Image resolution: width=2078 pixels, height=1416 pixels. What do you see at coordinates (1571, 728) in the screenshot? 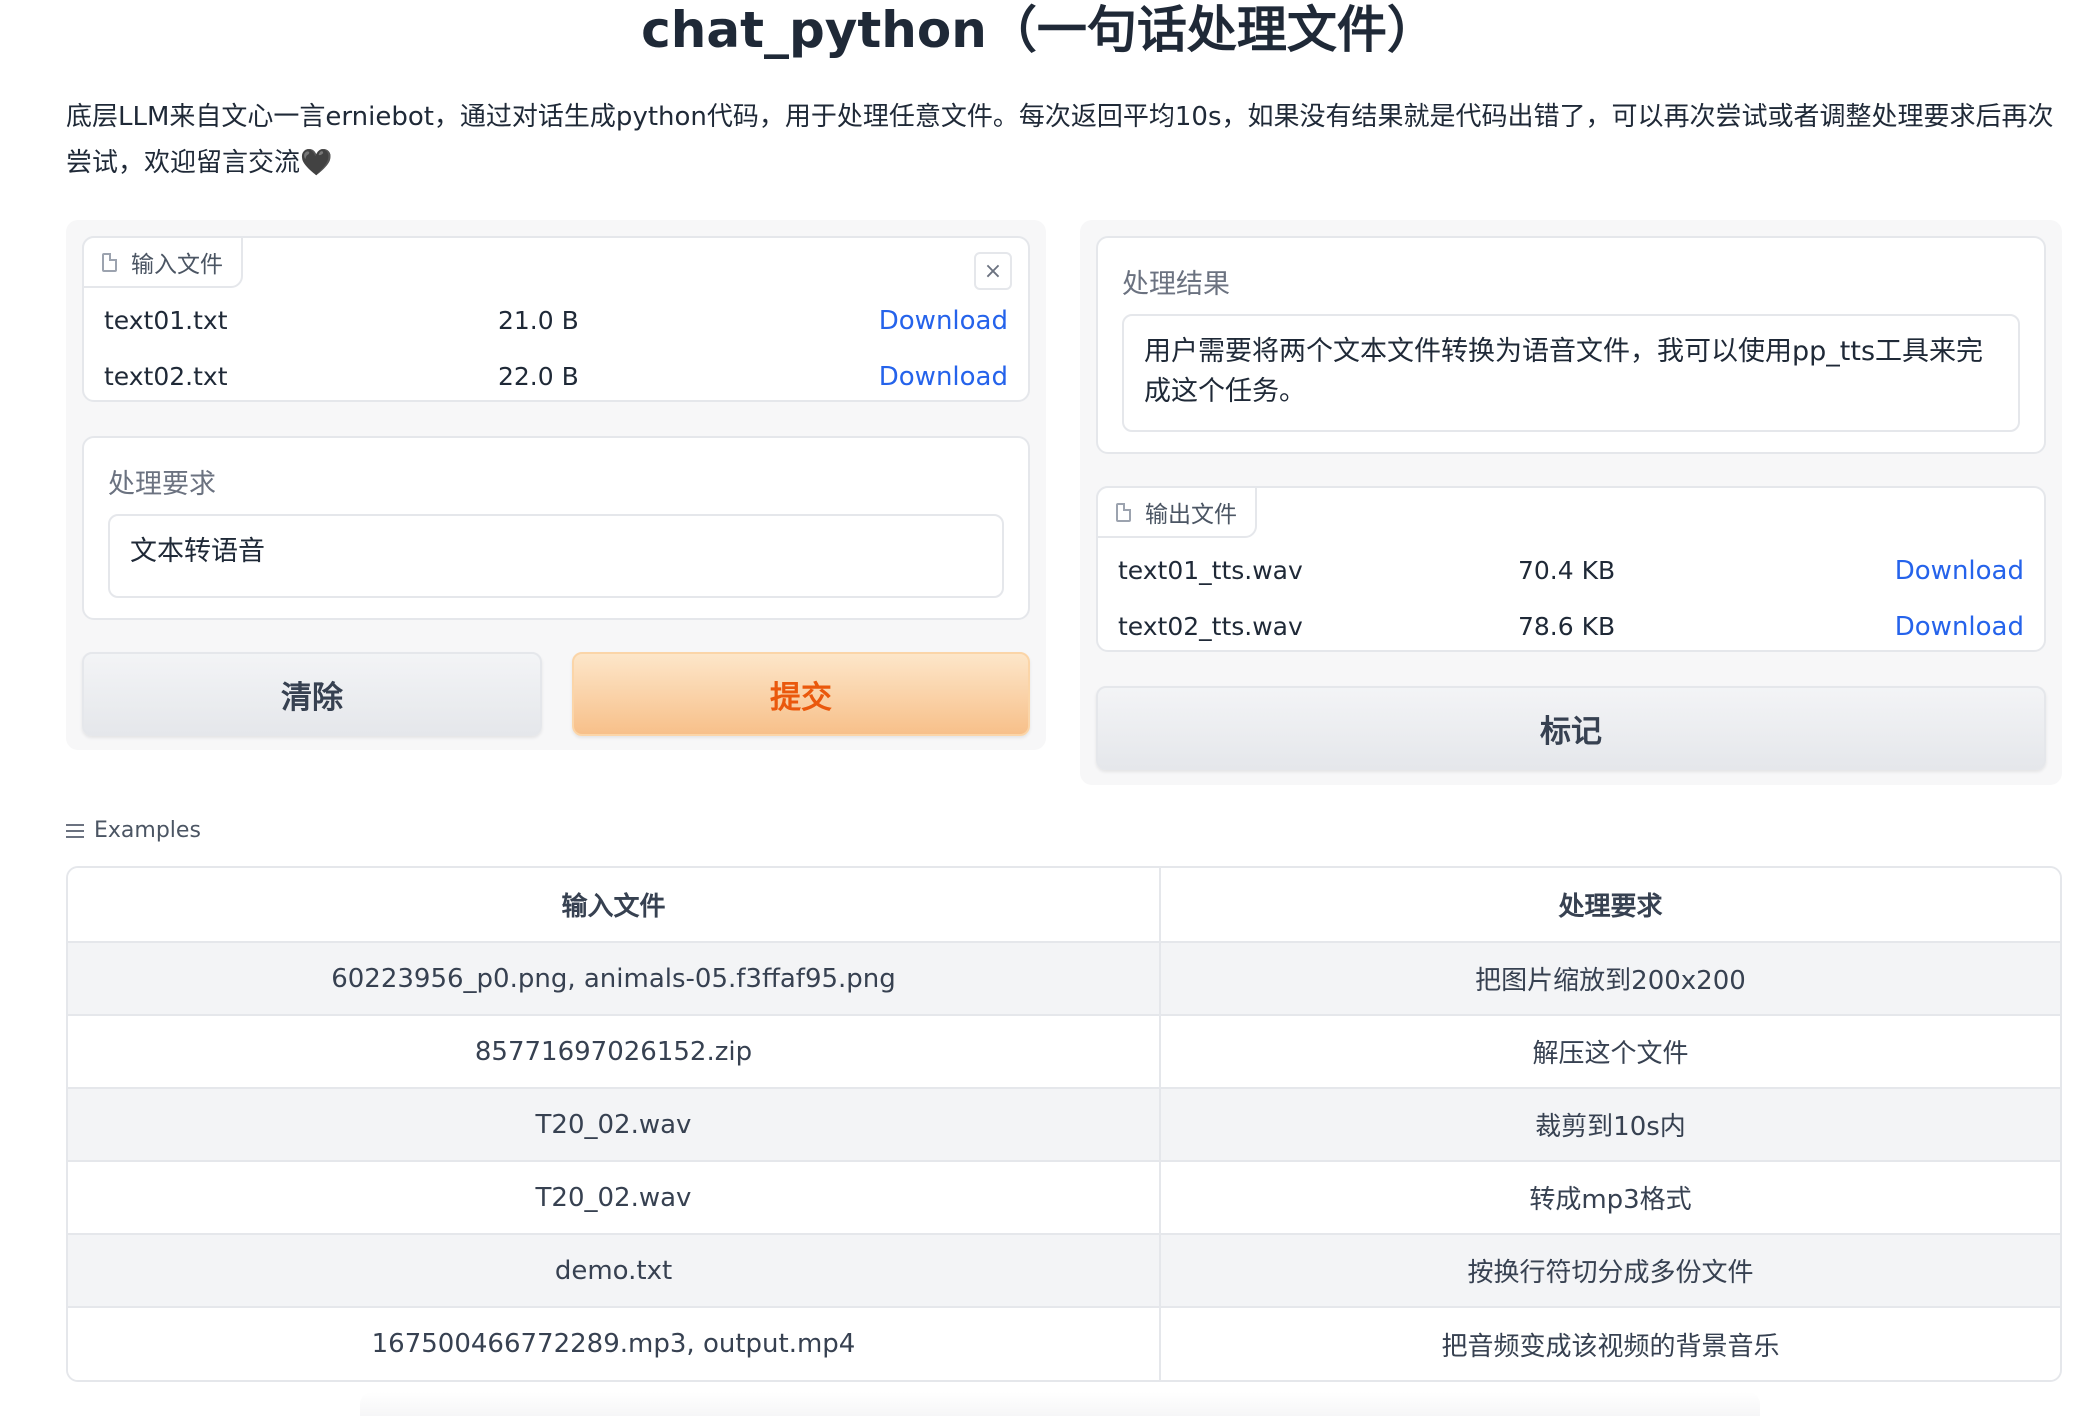
I see `flag-button: 标记` at bounding box center [1571, 728].